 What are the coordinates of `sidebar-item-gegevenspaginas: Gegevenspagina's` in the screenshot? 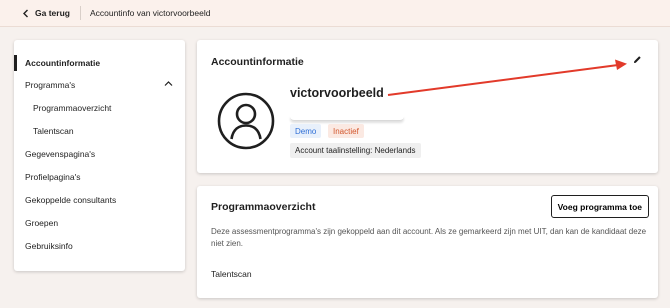 It's located at (99, 154).